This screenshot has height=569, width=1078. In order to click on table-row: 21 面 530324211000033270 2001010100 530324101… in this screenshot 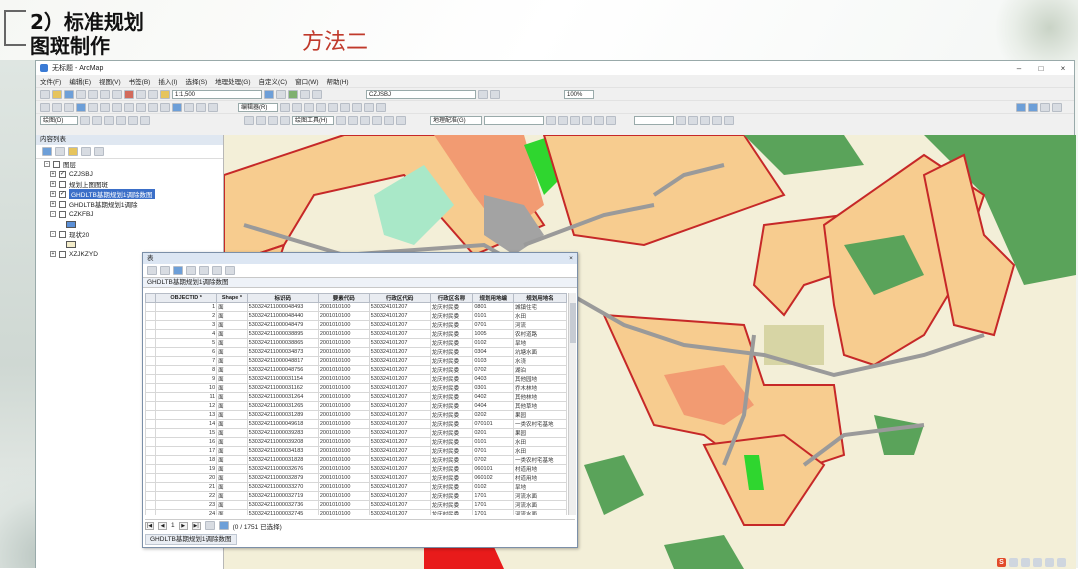, I will do `click(356, 487)`.